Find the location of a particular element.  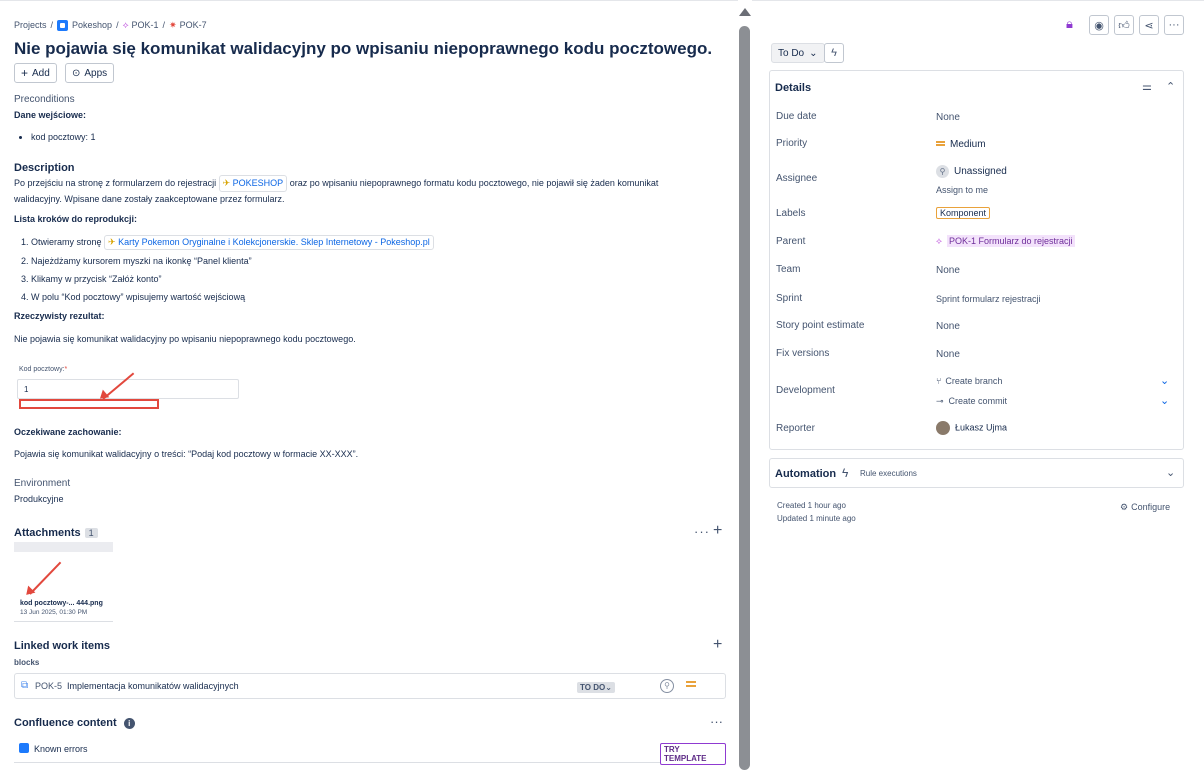

linked-status-label: TO DO is located at coordinates (593, 687).